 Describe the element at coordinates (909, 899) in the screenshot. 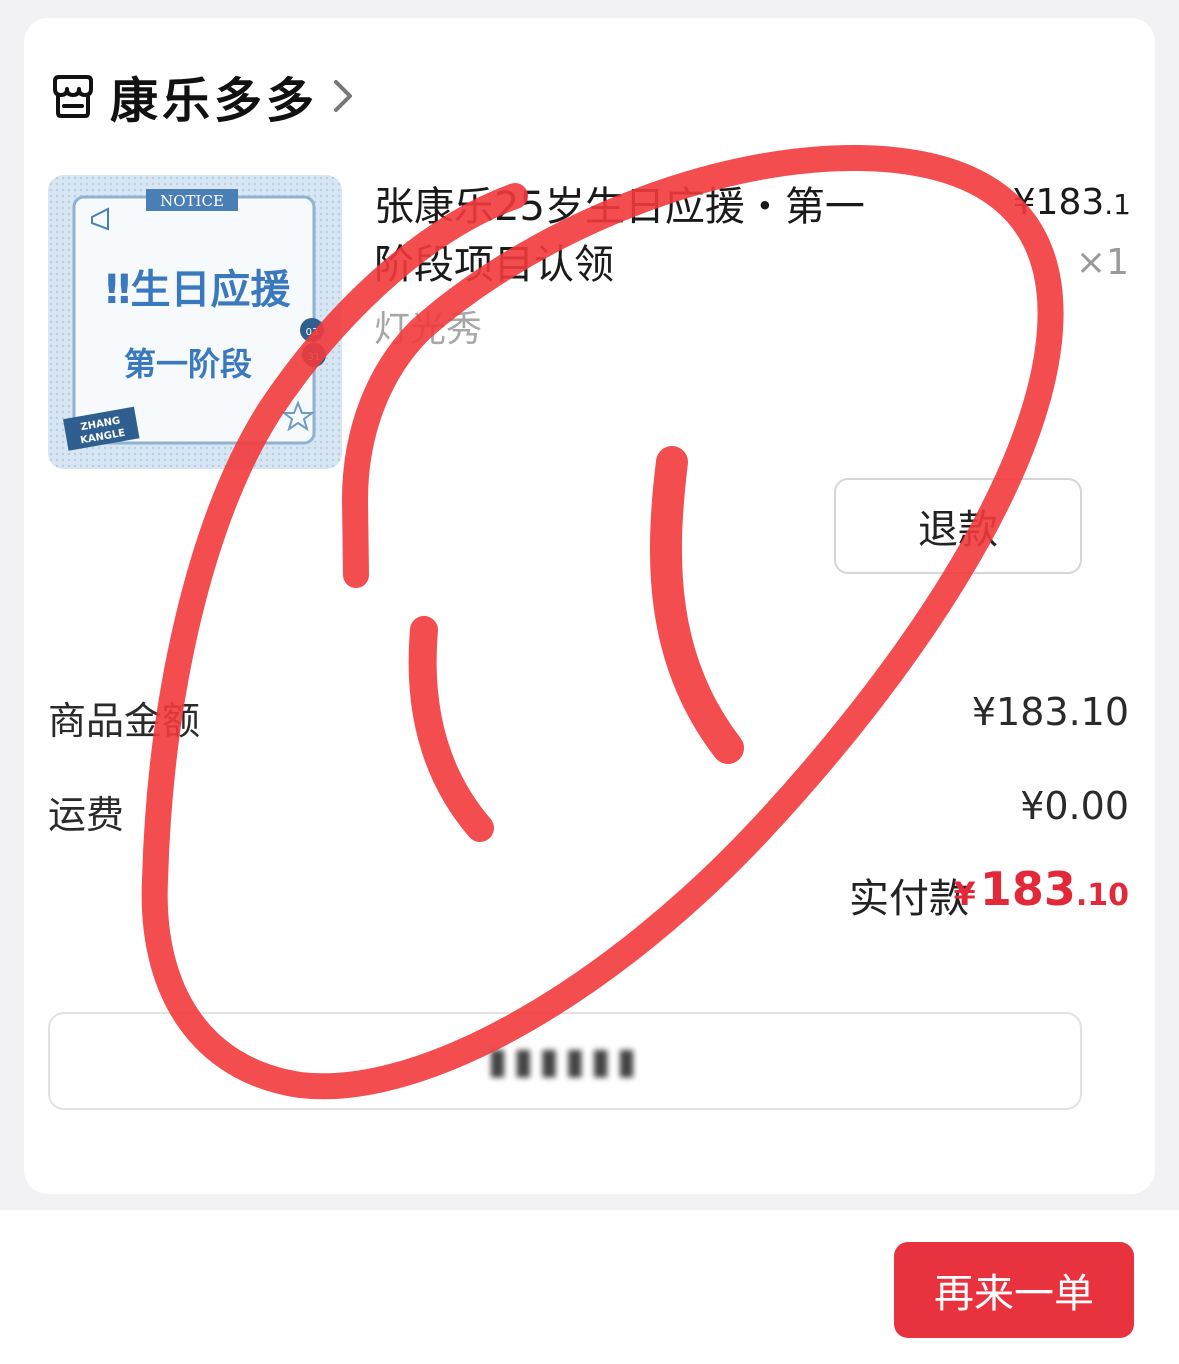

I see `paid-label: 实付款` at that location.